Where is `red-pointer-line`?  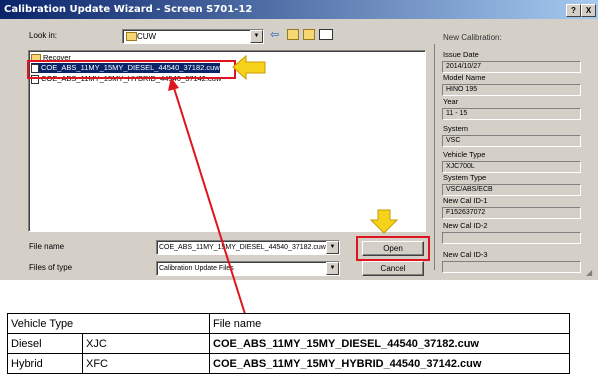 red-pointer-line is located at coordinates (209, 201).